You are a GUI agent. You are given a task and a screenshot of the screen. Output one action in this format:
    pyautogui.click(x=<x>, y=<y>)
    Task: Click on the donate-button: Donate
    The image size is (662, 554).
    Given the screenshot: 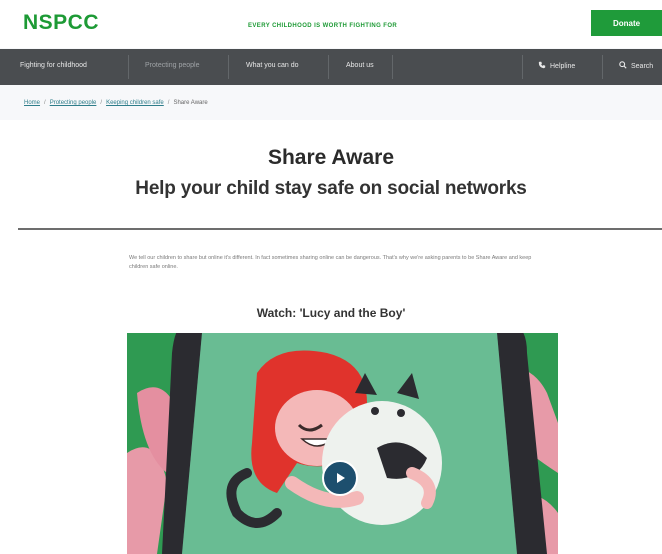 What is the action you would take?
    pyautogui.click(x=626, y=23)
    